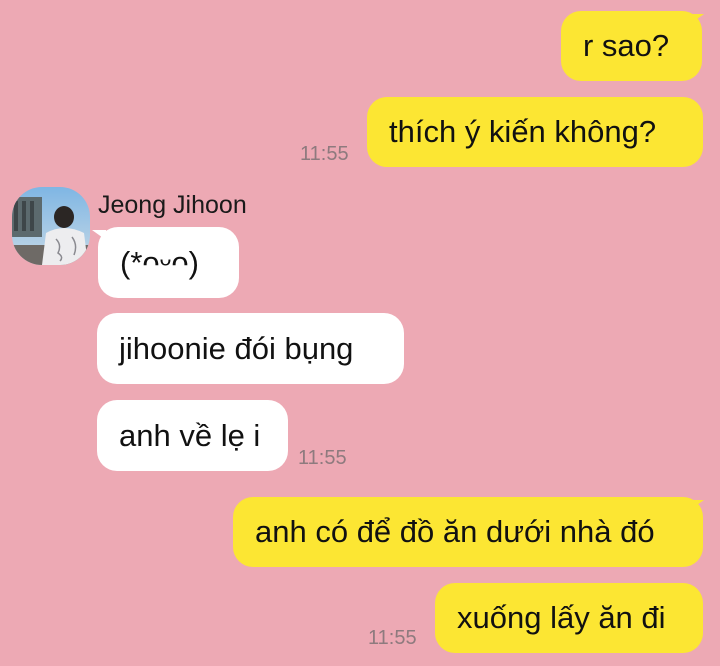  I want to click on outgoing-message: thích ý kiến không?, so click(535, 132).